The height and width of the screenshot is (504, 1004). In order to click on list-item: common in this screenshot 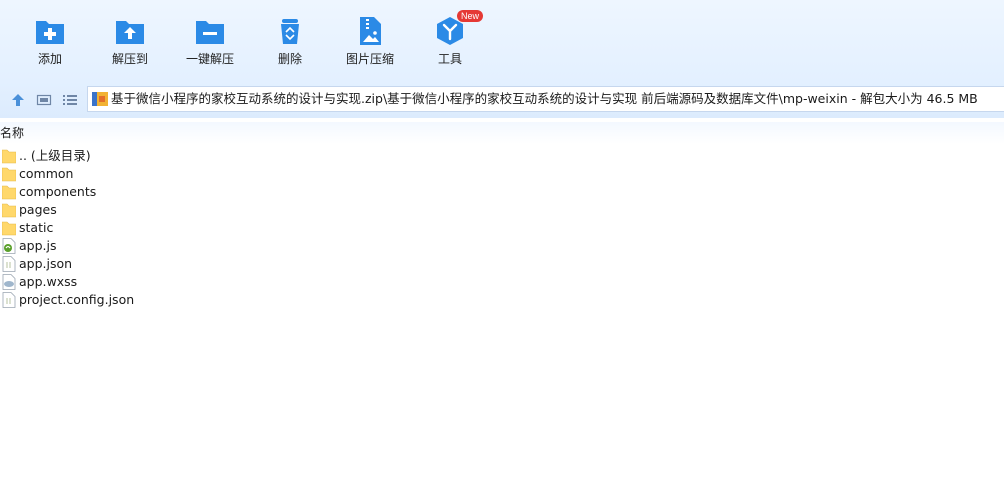, I will do `click(502, 174)`.